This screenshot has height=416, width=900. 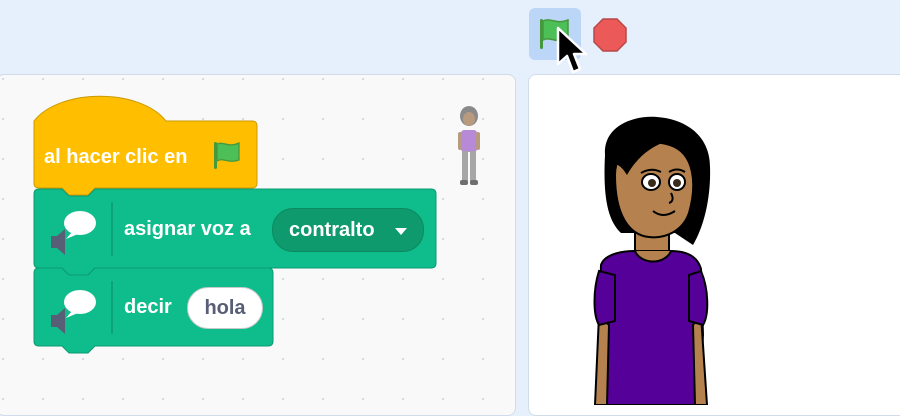 I want to click on stop-sign-icon, so click(x=610, y=35).